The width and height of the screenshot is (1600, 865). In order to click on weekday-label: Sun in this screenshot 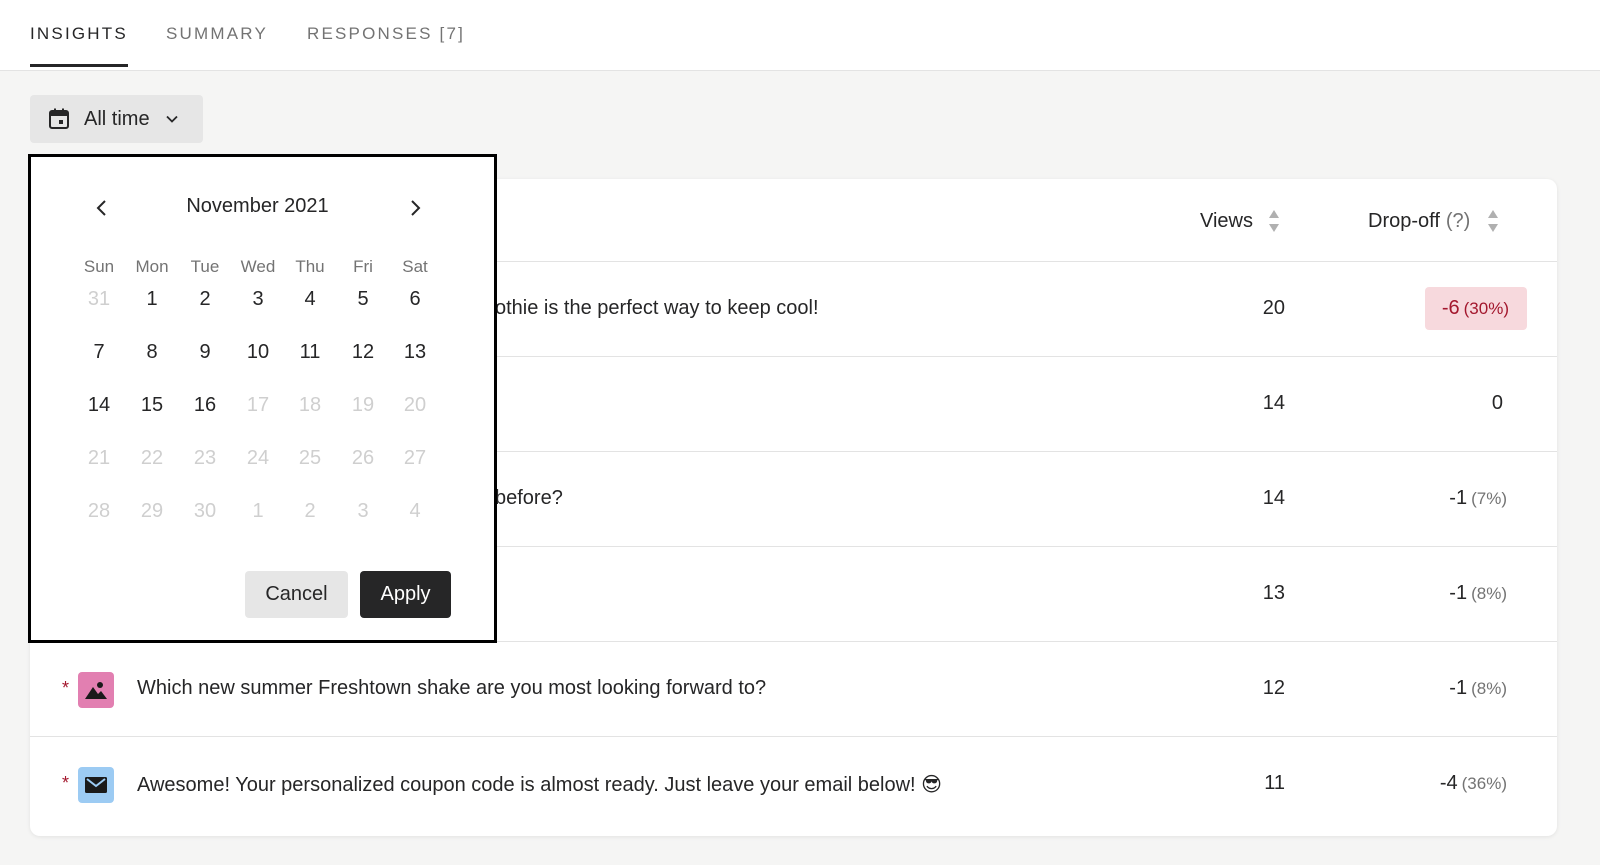, I will do `click(99, 266)`.